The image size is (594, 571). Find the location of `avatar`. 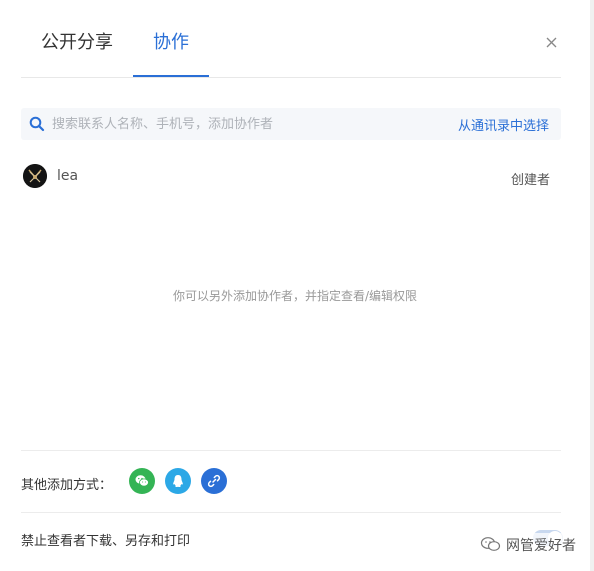

avatar is located at coordinates (35, 176).